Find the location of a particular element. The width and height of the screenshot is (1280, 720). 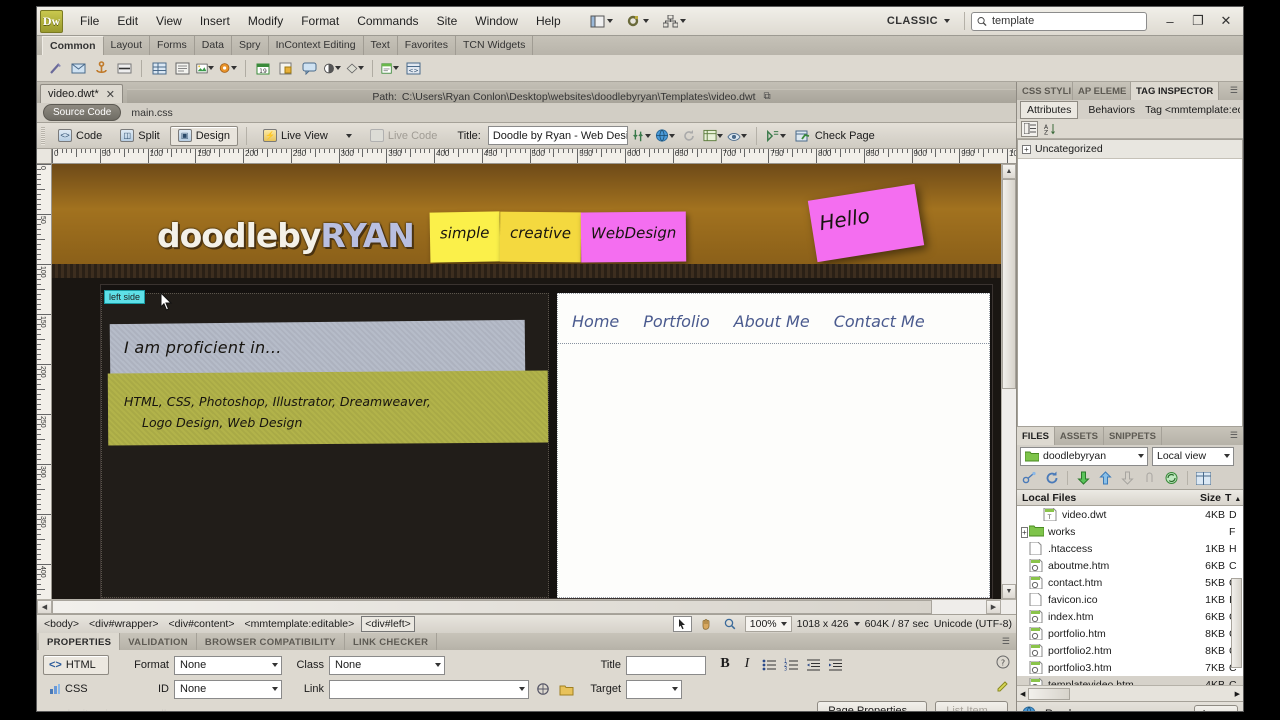

zoom-level-select: 100% is located at coordinates (768, 624).